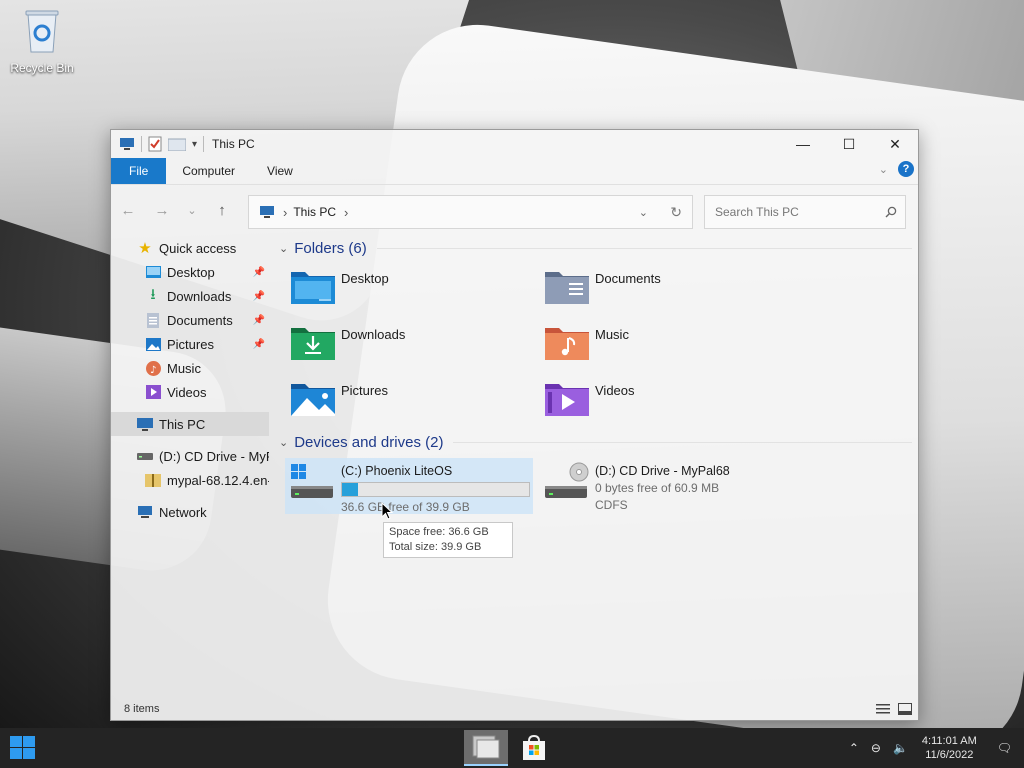  Describe the element at coordinates (128, 210) in the screenshot. I see `back-button: ←` at that location.